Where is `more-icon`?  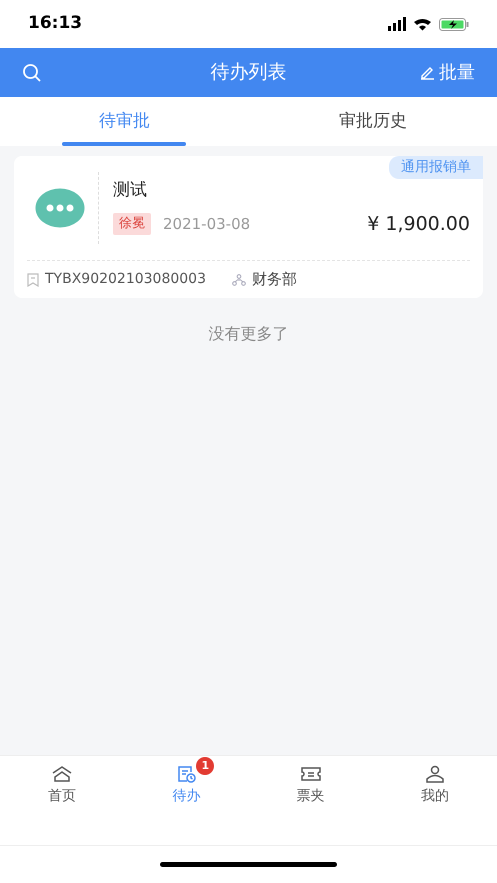 more-icon is located at coordinates (60, 208).